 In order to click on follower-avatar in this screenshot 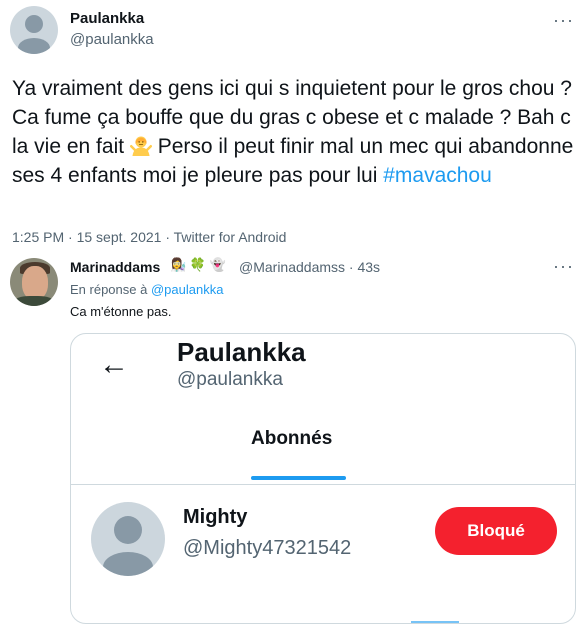, I will do `click(128, 539)`.